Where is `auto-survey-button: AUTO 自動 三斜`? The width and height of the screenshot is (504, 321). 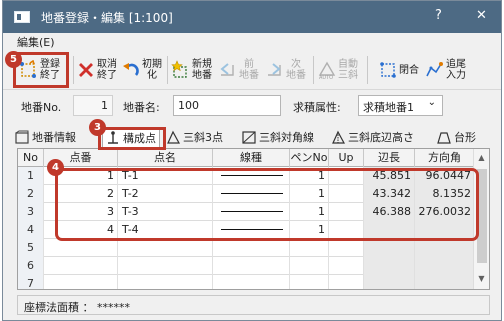
auto-survey-button: AUTO 自動 三斜 is located at coordinates (337, 70).